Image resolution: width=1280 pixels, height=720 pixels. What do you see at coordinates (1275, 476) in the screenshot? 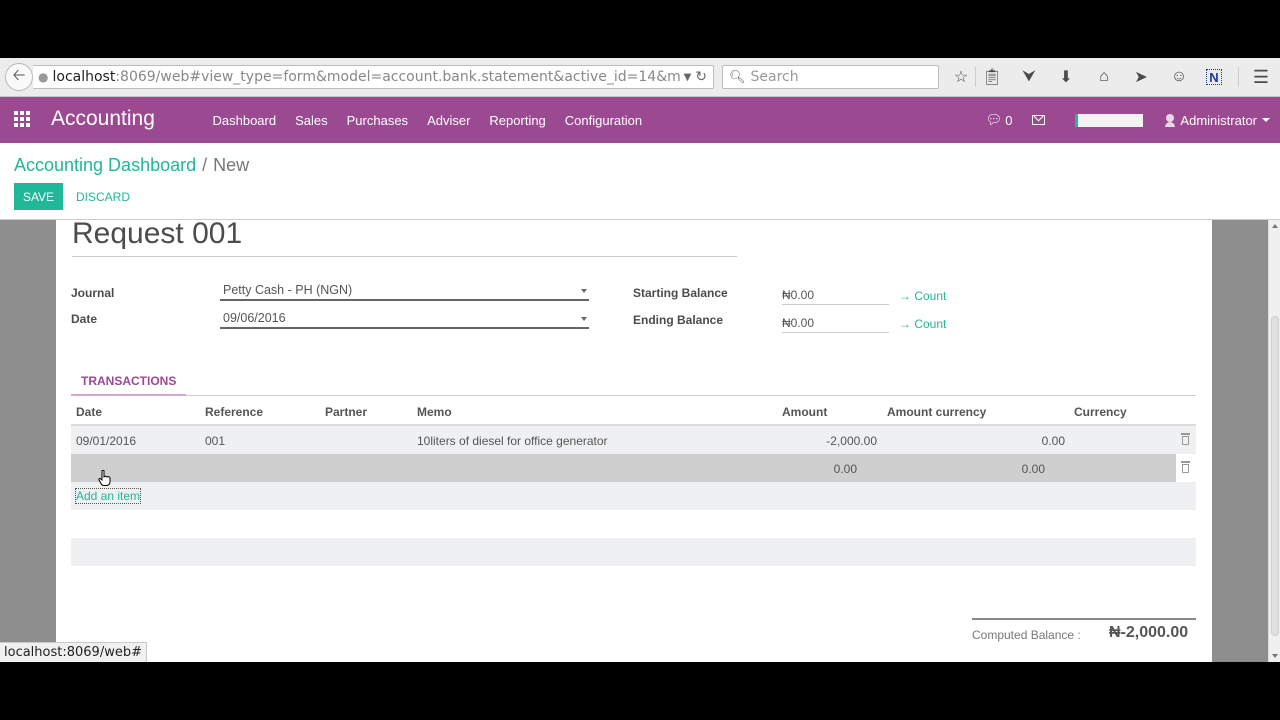
I see `scrollbar-thumb` at bounding box center [1275, 476].